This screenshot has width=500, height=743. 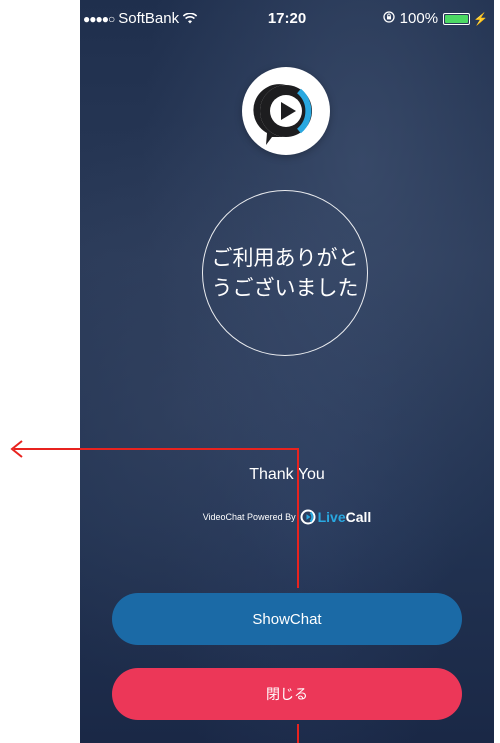 What do you see at coordinates (249, 517) in the screenshot?
I see `powered-by-label: VideoChat Powered By` at bounding box center [249, 517].